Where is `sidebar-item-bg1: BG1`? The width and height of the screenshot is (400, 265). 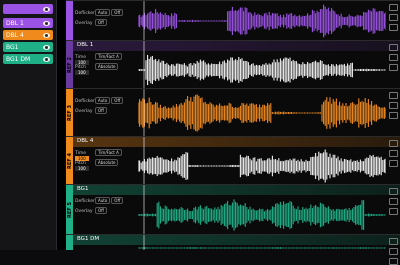
sidebar-item-bg1: BG1 is located at coordinates (28, 47).